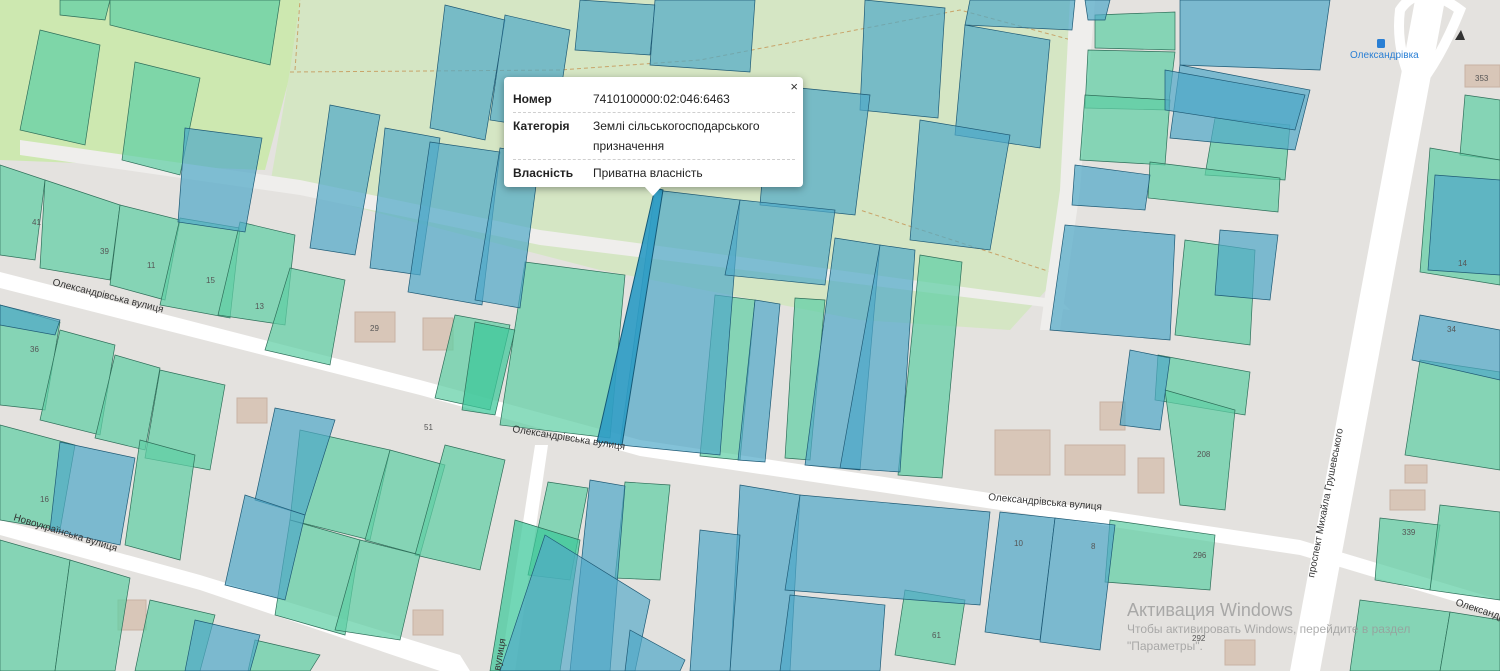 The height and width of the screenshot is (671, 1500). I want to click on popup-tip, so click(653, 191).